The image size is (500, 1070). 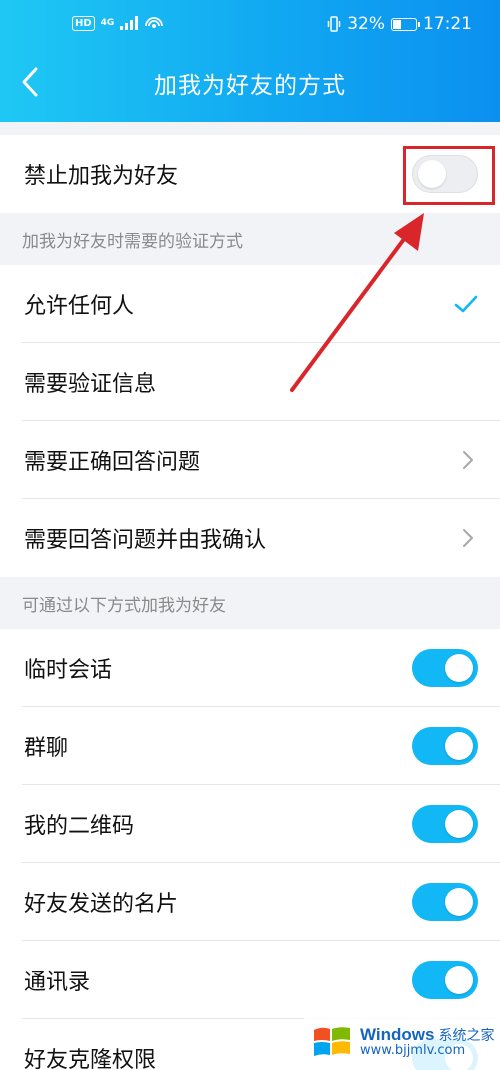 I want to click on qr-code-toggle, so click(x=445, y=824).